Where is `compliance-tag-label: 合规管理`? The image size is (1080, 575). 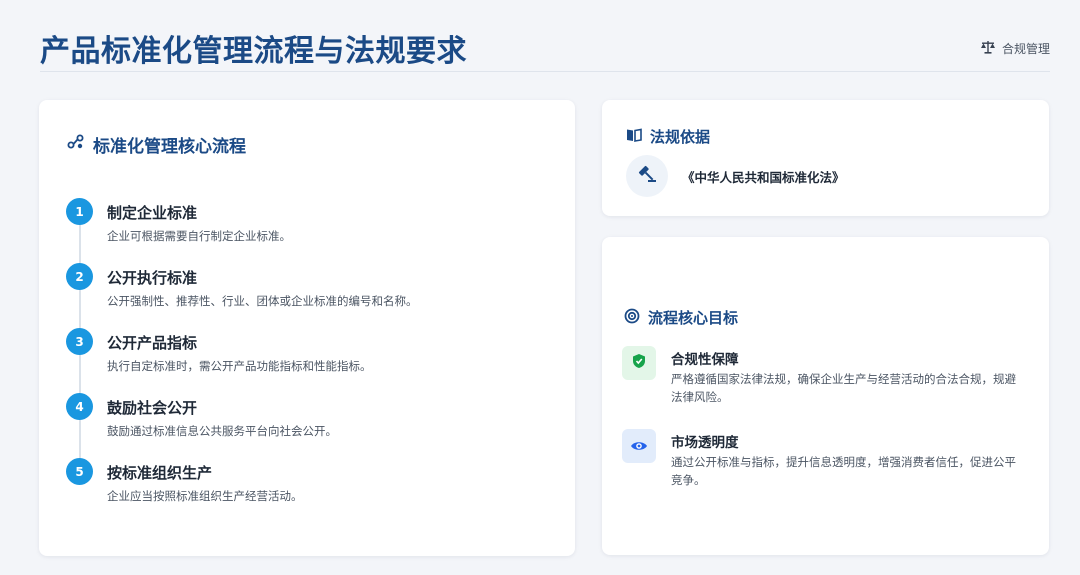
compliance-tag-label: 合规管理 is located at coordinates (1025, 49).